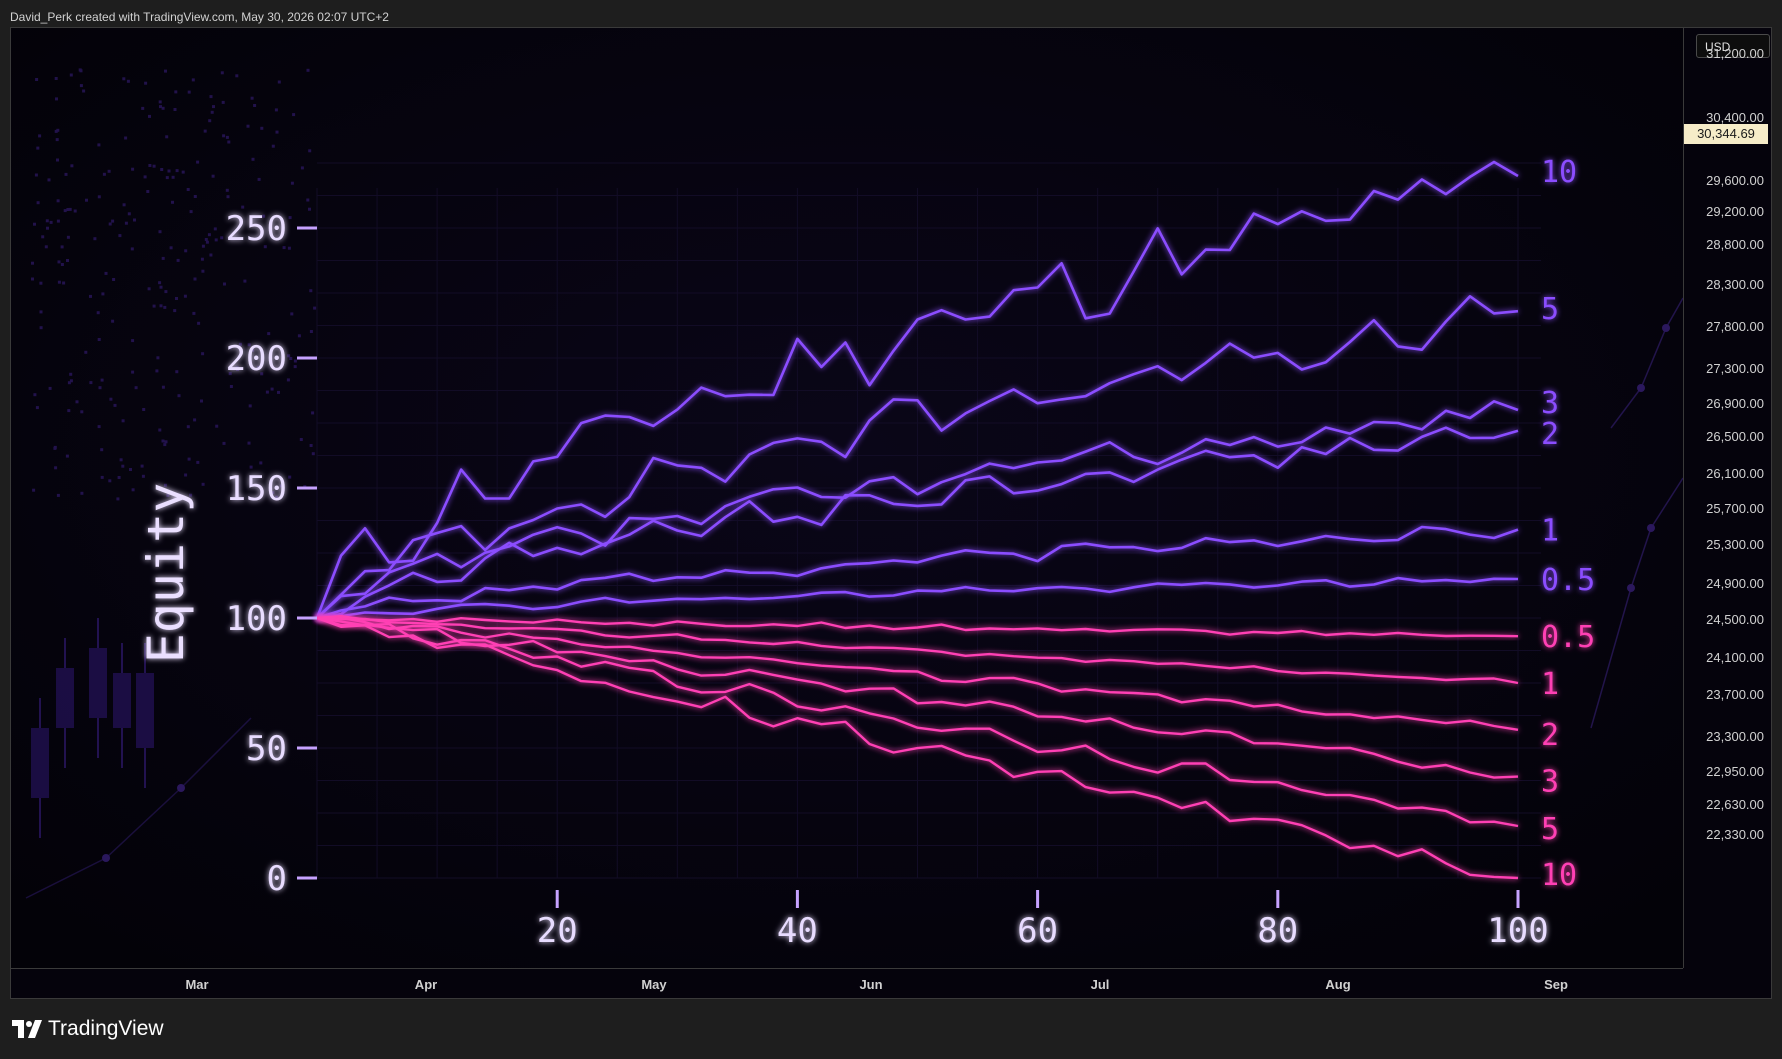 The width and height of the screenshot is (1782, 1059). Describe the element at coordinates (1735, 619) in the screenshot. I see `price-label: 24,500.00` at that location.